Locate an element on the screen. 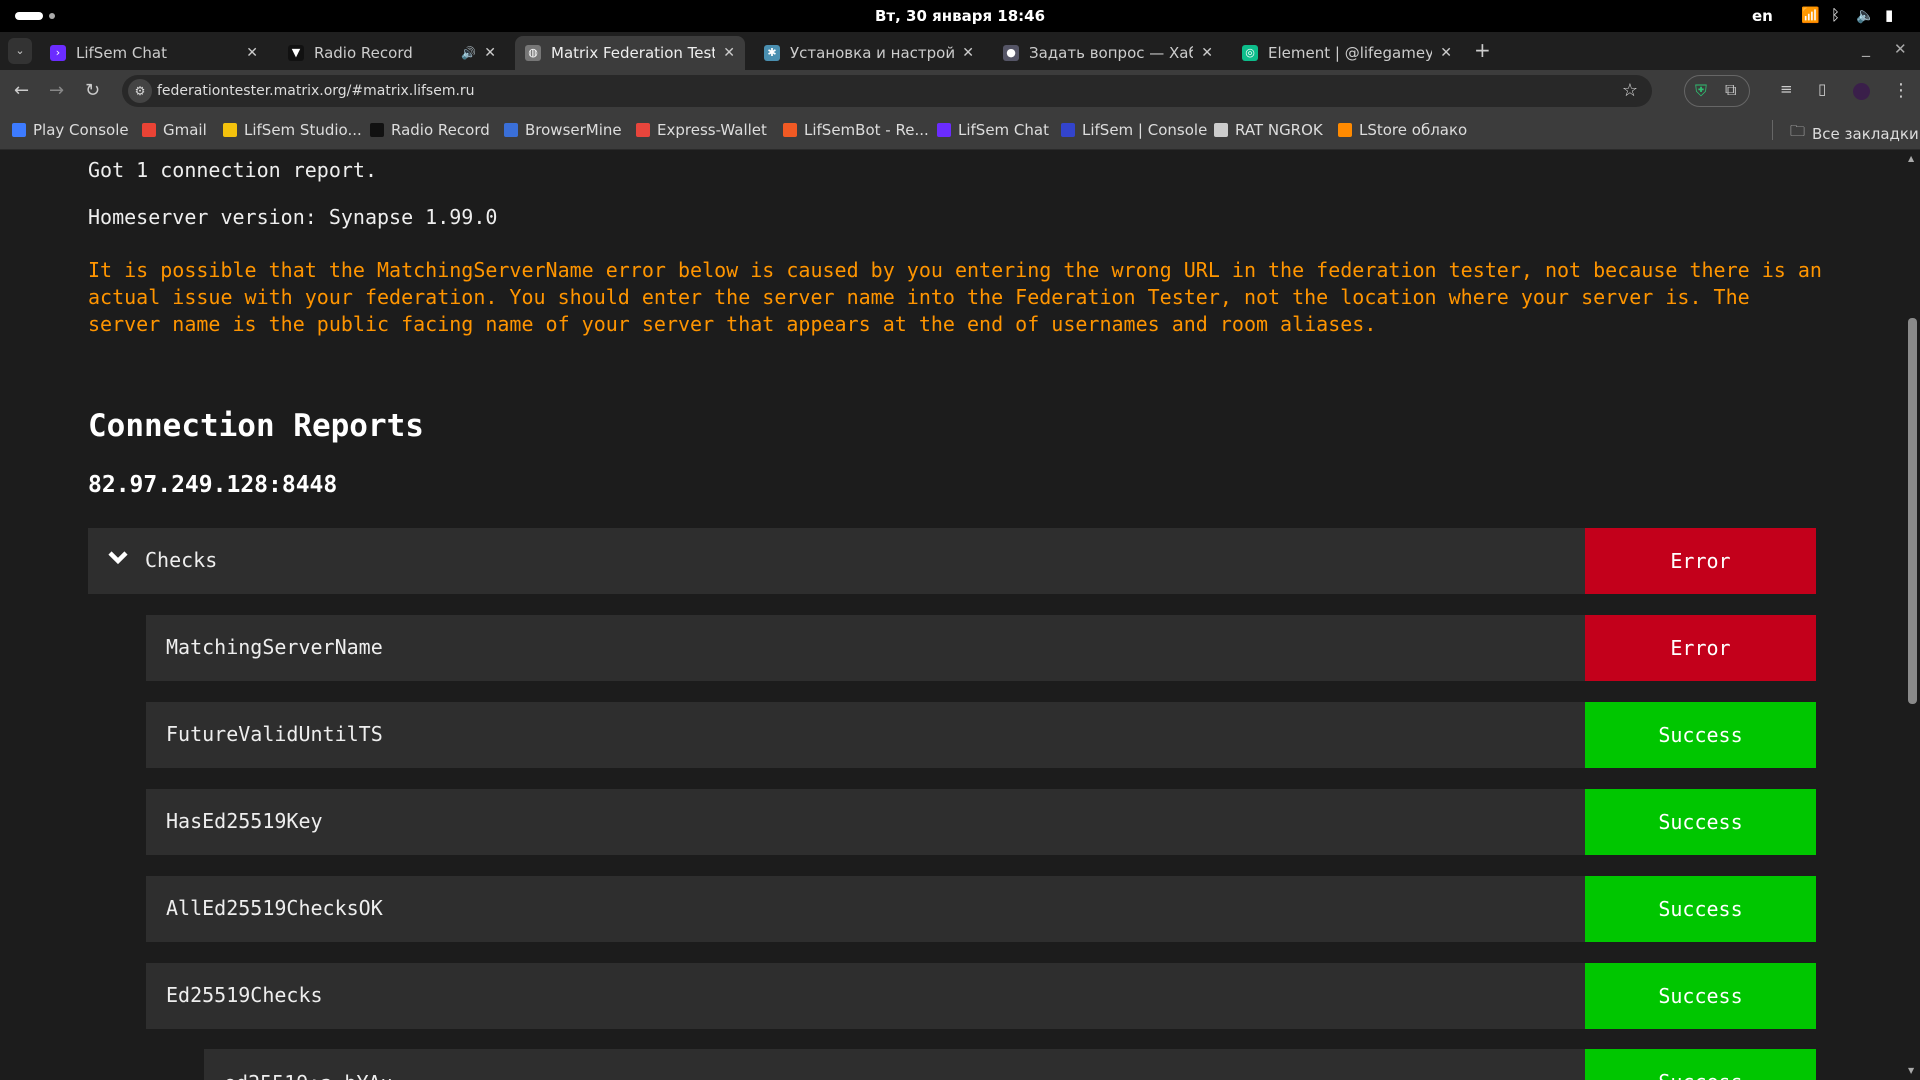 The image size is (1920, 1080). tab-title: Element | @lifegameyt:Li is located at coordinates (1350, 53).